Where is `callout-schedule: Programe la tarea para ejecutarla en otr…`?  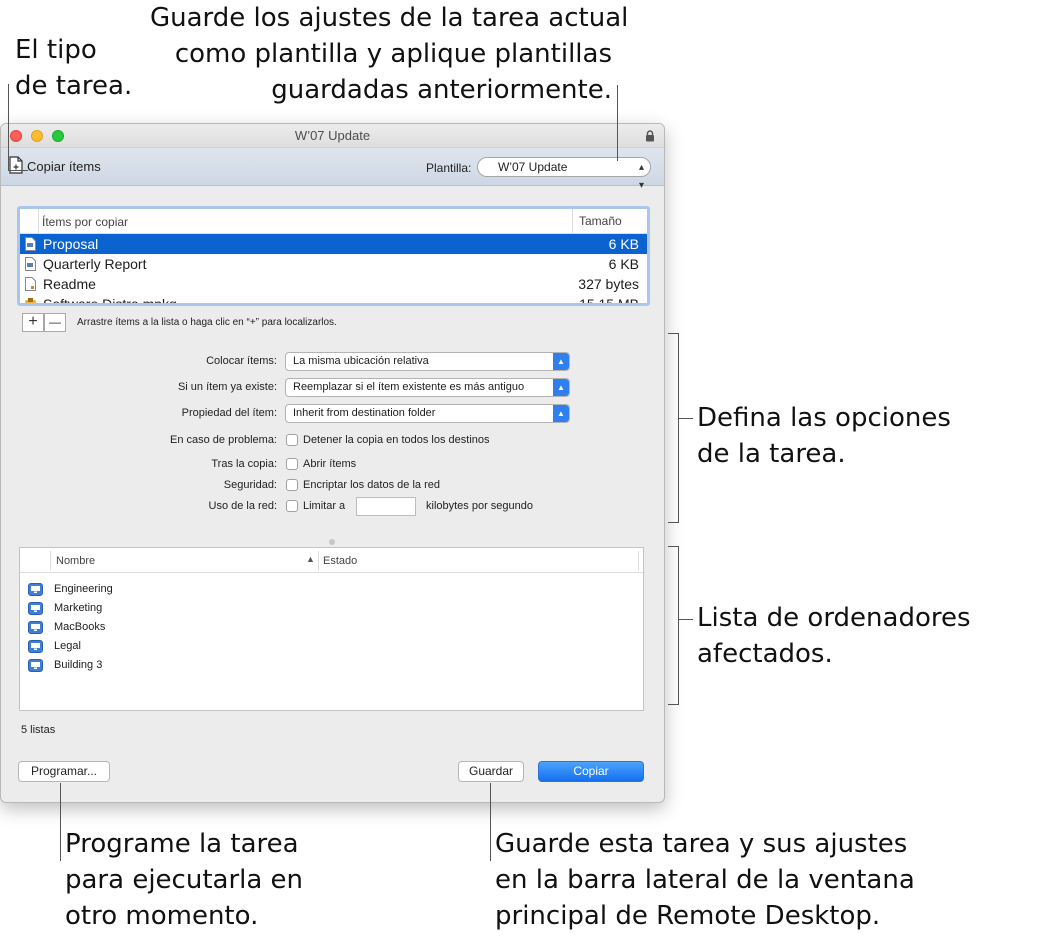
callout-schedule: Programe la tarea para ejecutarla en otr… is located at coordinates (184, 880).